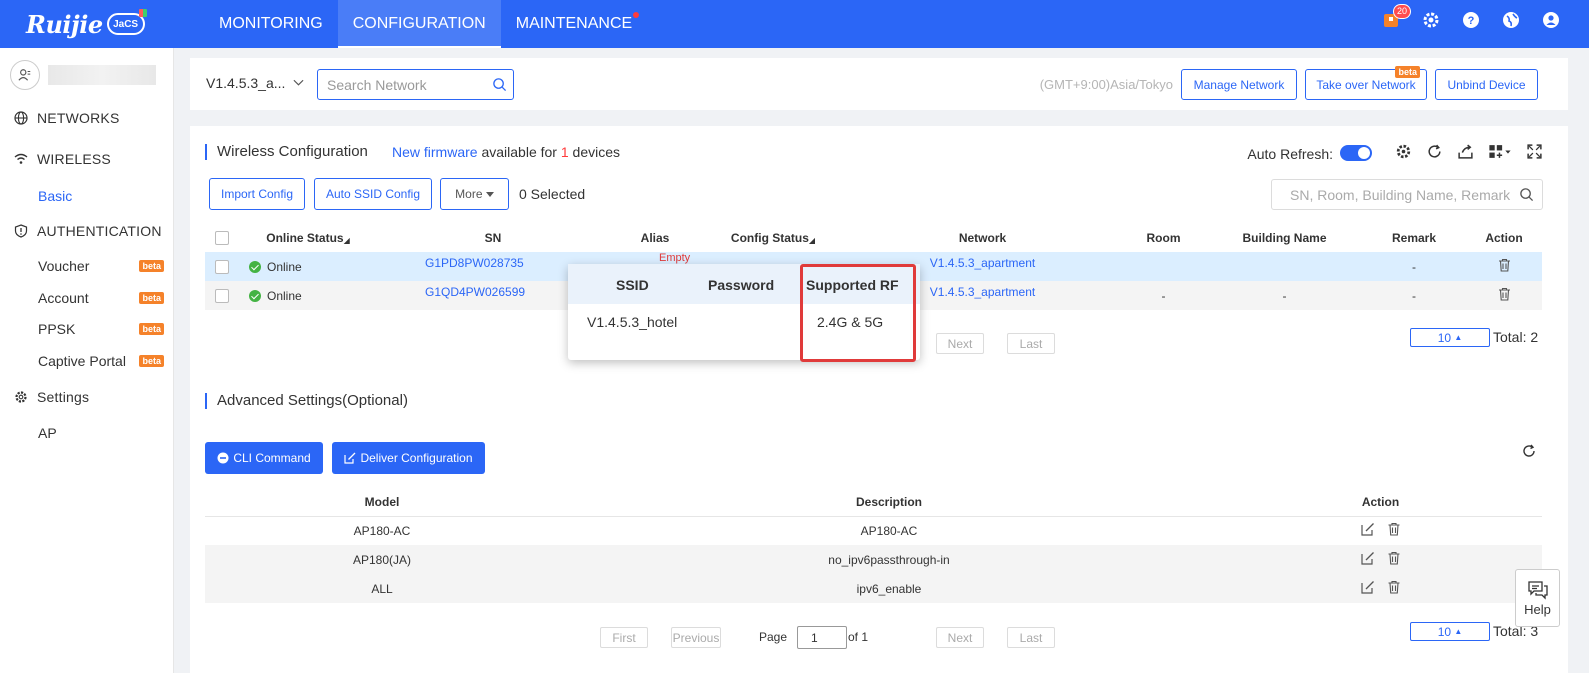  Describe the element at coordinates (1407, 194) in the screenshot. I see `device-search-input: SN, Room, Building Name, Remark` at that location.